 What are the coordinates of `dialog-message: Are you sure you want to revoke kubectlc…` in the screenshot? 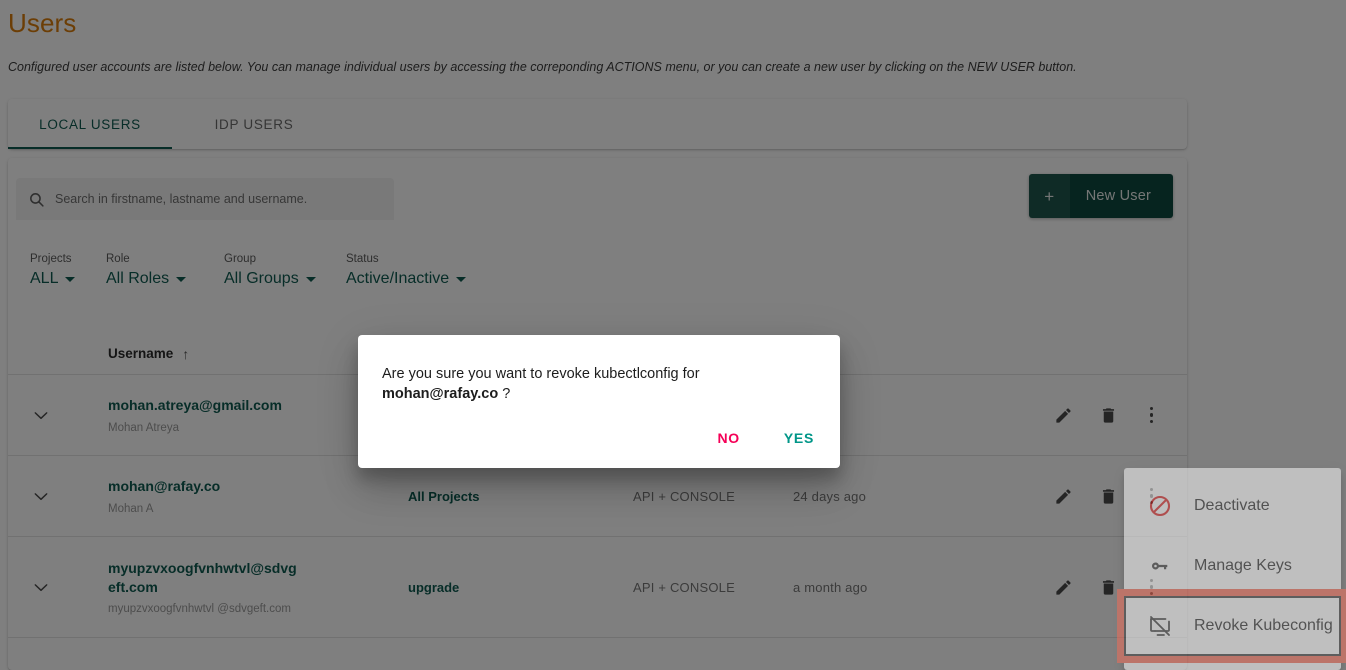 It's located at (599, 370).